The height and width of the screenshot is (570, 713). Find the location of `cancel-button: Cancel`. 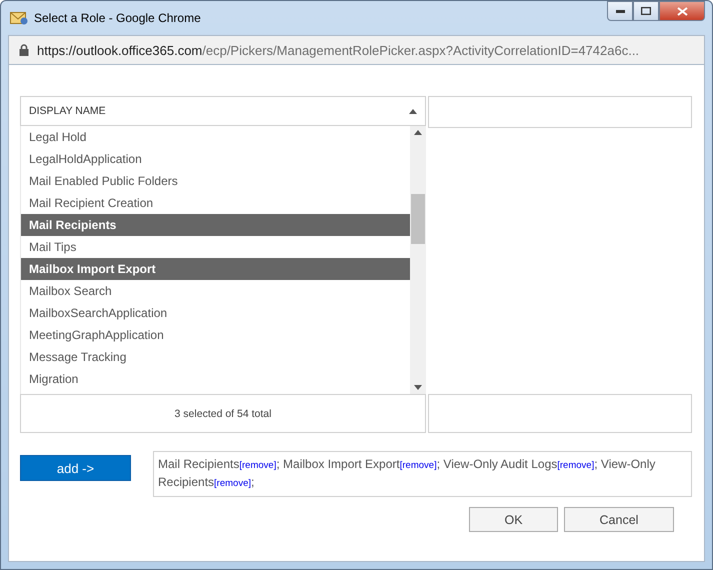

cancel-button: Cancel is located at coordinates (619, 519).